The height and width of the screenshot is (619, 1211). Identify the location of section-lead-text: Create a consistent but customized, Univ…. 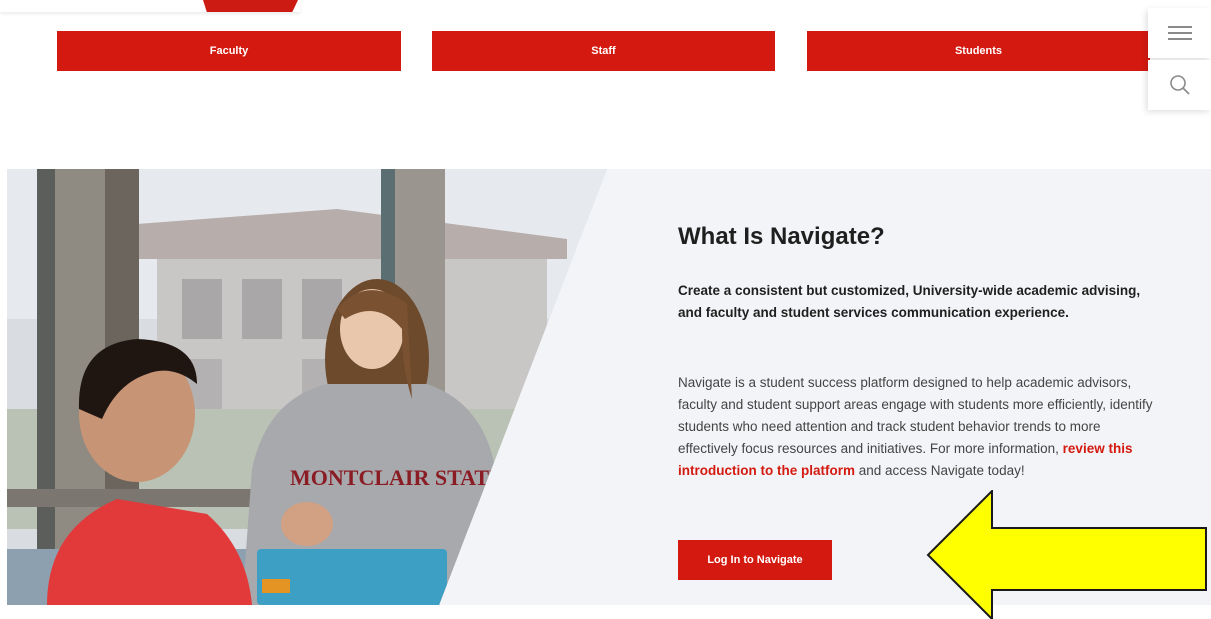
(909, 301).